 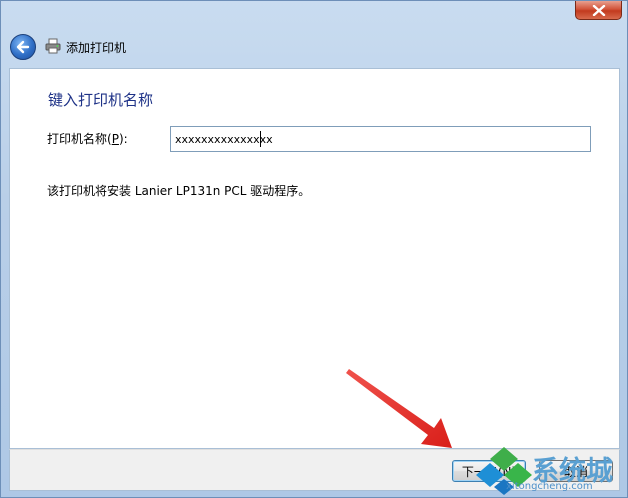 I want to click on close-button, so click(x=598, y=10).